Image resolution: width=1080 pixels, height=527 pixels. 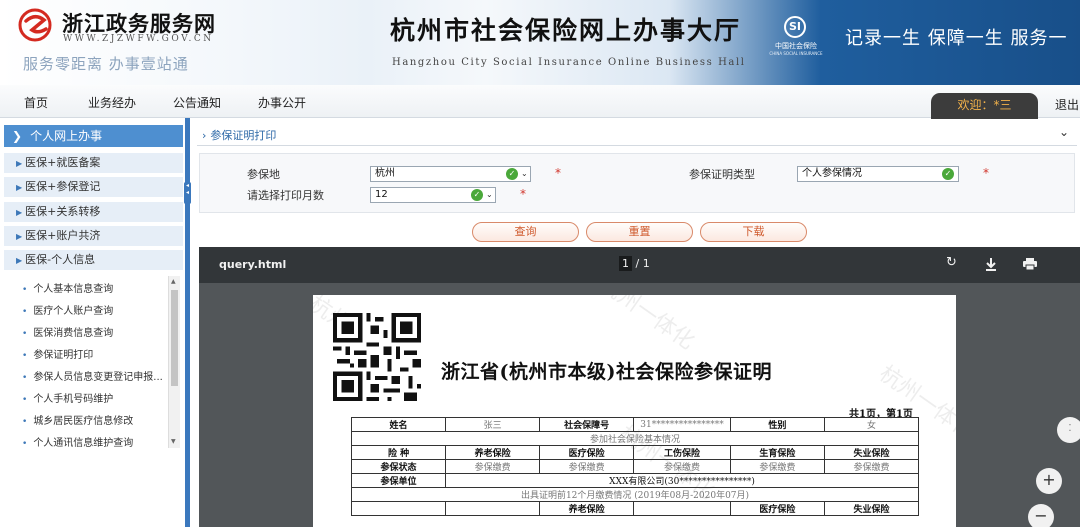 I want to click on sidebar-group-label: 医保+账户共济, so click(x=63, y=235).